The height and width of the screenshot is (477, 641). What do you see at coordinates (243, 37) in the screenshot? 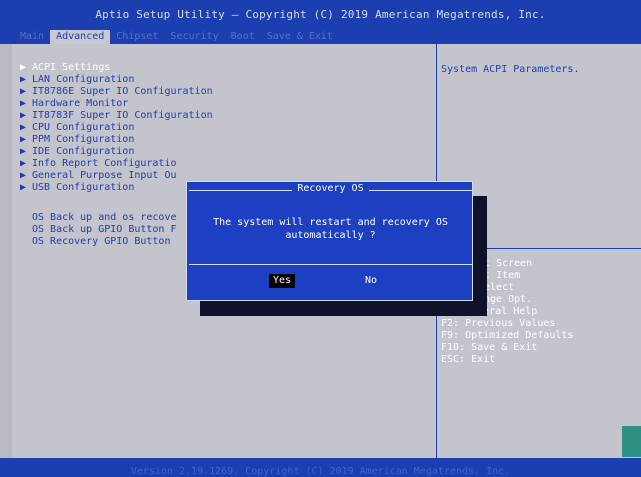
I see `tab-boot: Boot` at bounding box center [243, 37].